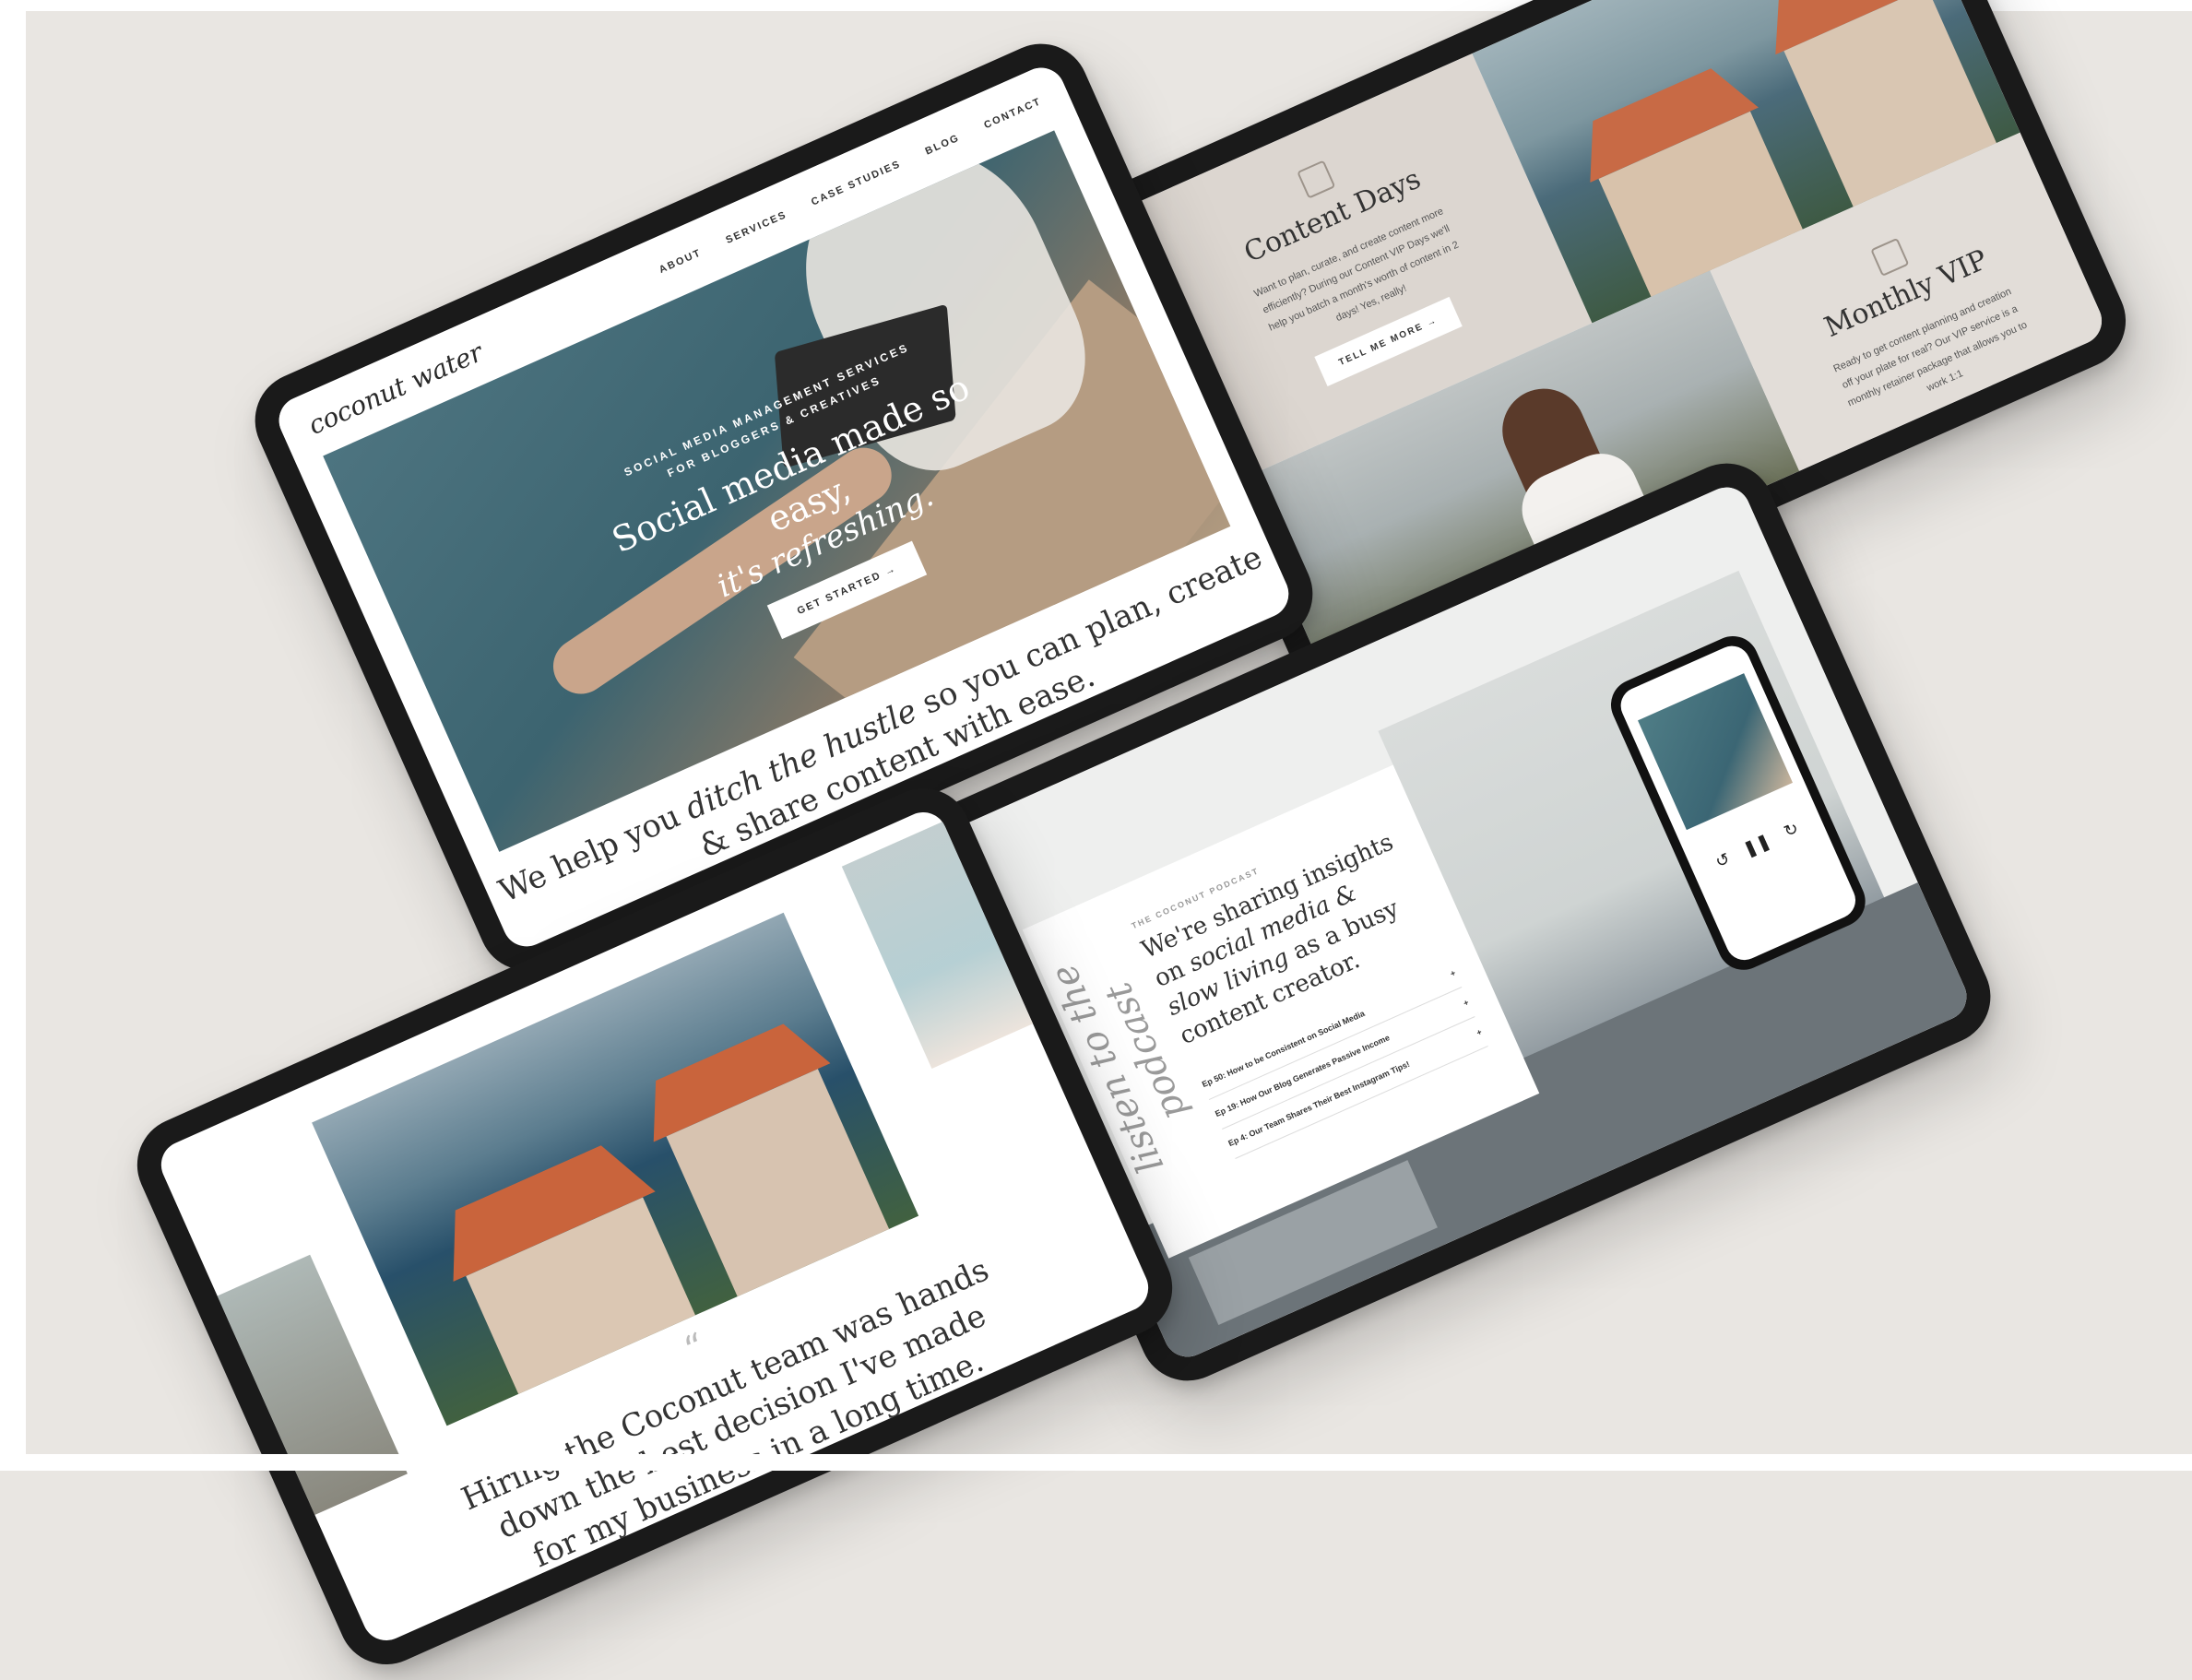  What do you see at coordinates (943, 144) in the screenshot?
I see `nav-blog: BLOG` at bounding box center [943, 144].